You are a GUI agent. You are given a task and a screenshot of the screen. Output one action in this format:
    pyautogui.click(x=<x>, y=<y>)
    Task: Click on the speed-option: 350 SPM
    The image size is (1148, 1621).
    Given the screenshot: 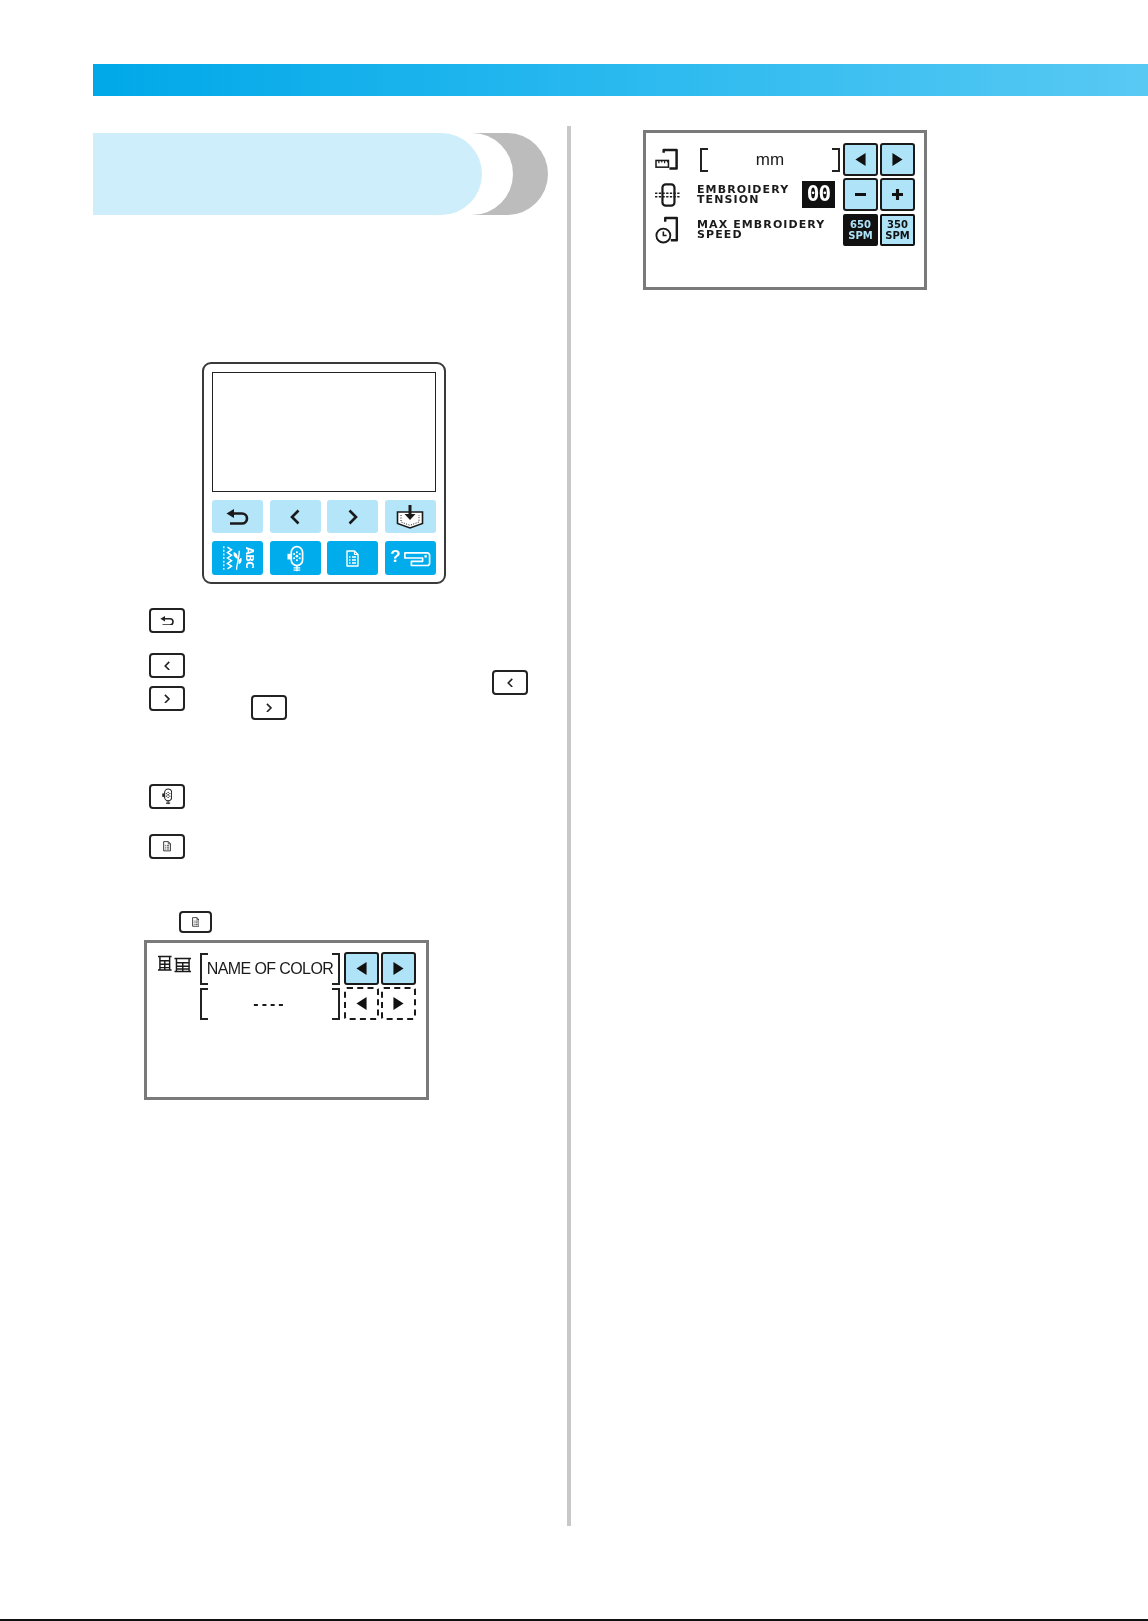 What is the action you would take?
    pyautogui.click(x=897, y=229)
    